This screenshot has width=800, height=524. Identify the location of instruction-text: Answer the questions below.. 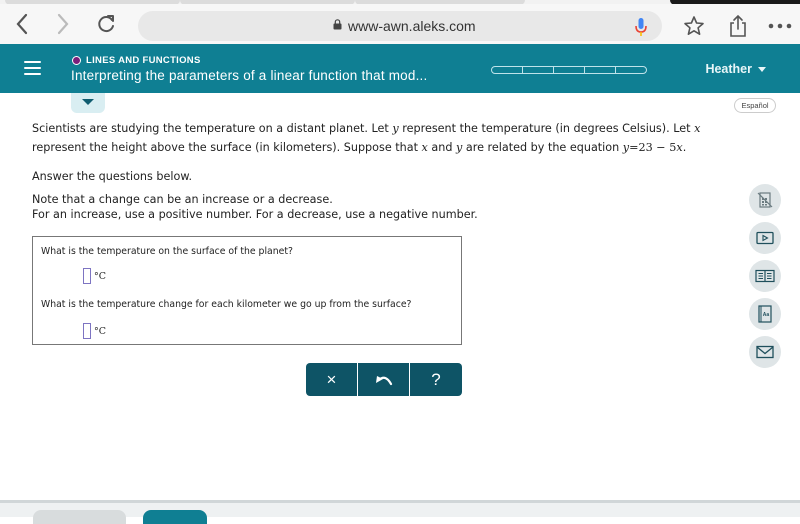
(112, 176).